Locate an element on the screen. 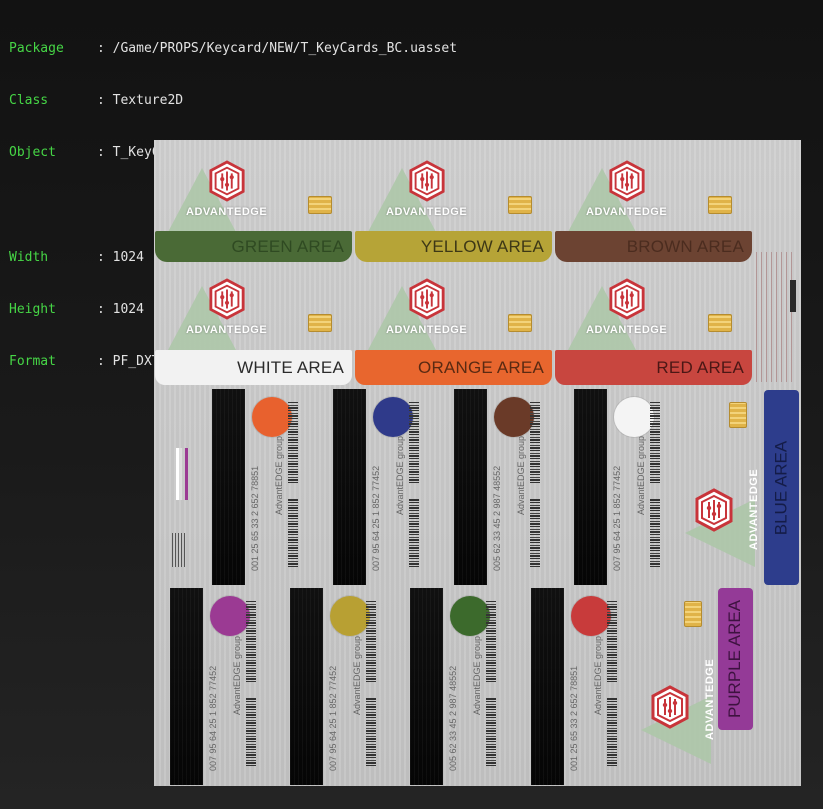 The height and width of the screenshot is (809, 823). area-band: ORANGE AREA is located at coordinates (453, 367).